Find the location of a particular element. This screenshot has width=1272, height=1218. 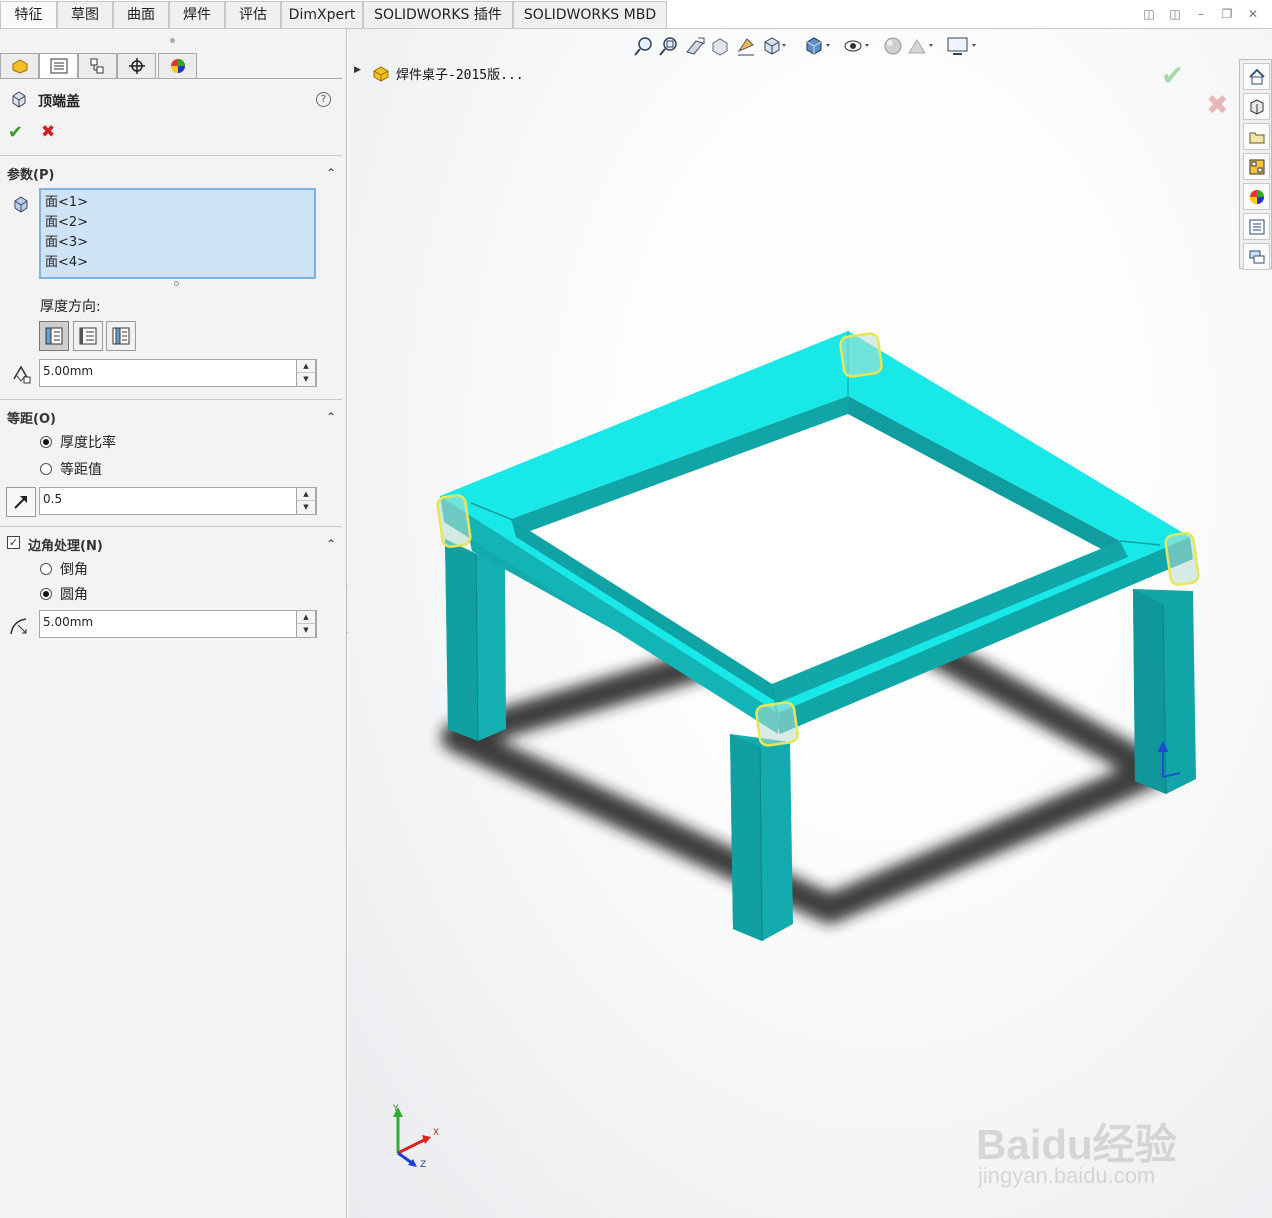

thickness-icon is located at coordinates (22, 374).